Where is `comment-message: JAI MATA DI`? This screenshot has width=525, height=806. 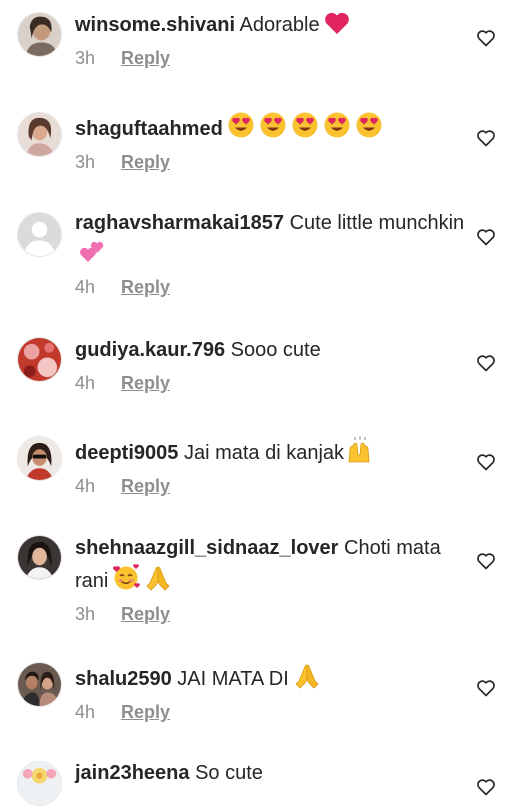 comment-message: JAI MATA DI is located at coordinates (233, 679).